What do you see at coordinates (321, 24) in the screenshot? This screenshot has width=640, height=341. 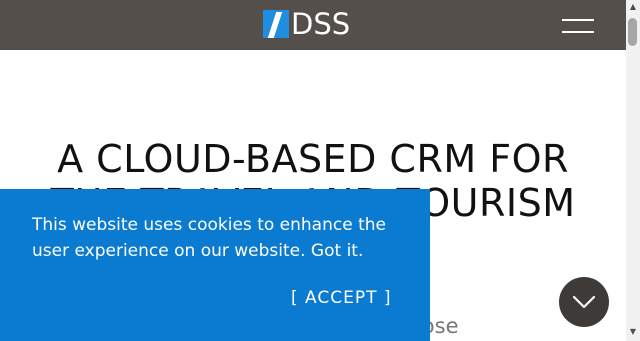 I see `logo-text: DSS` at bounding box center [321, 24].